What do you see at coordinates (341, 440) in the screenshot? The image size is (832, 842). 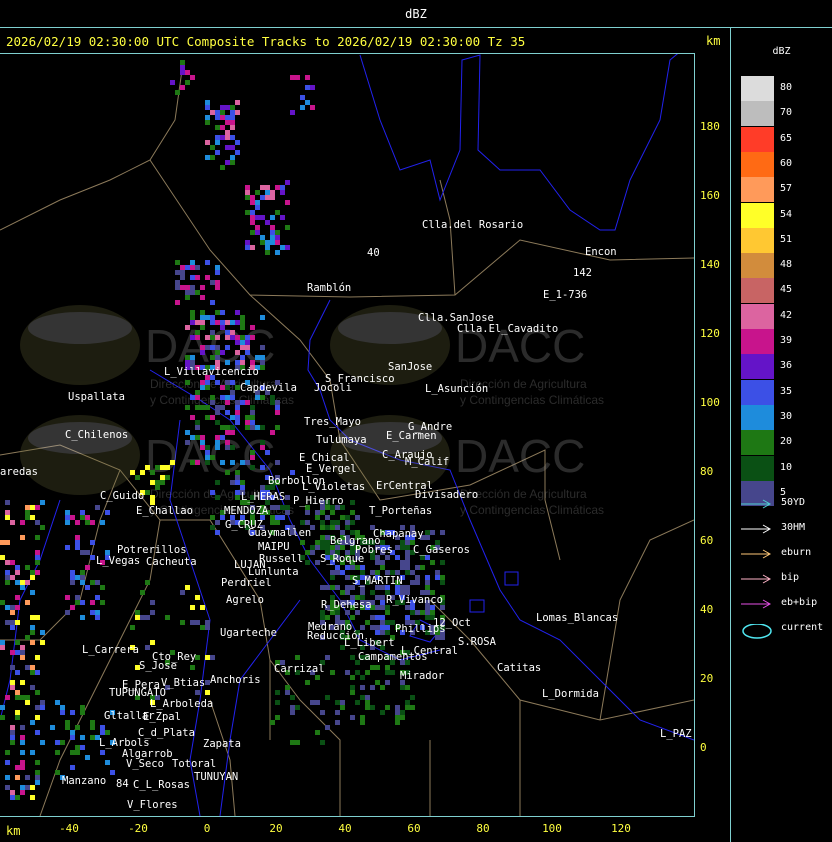 I see `place-label: Tulumaya` at bounding box center [341, 440].